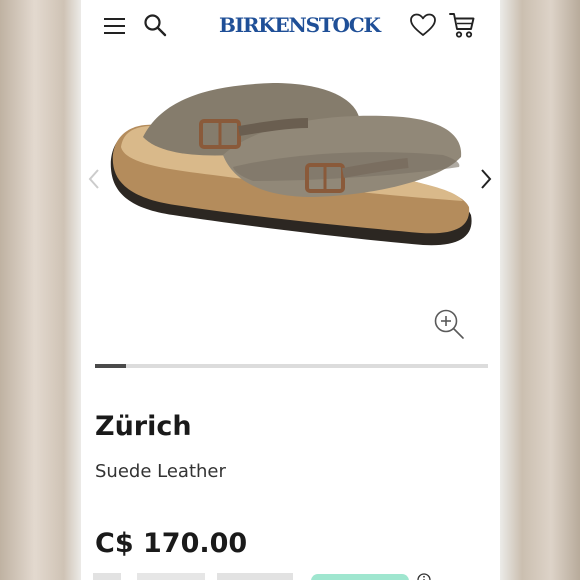 This screenshot has height=580, width=580. I want to click on heart-icon, so click(423, 25).